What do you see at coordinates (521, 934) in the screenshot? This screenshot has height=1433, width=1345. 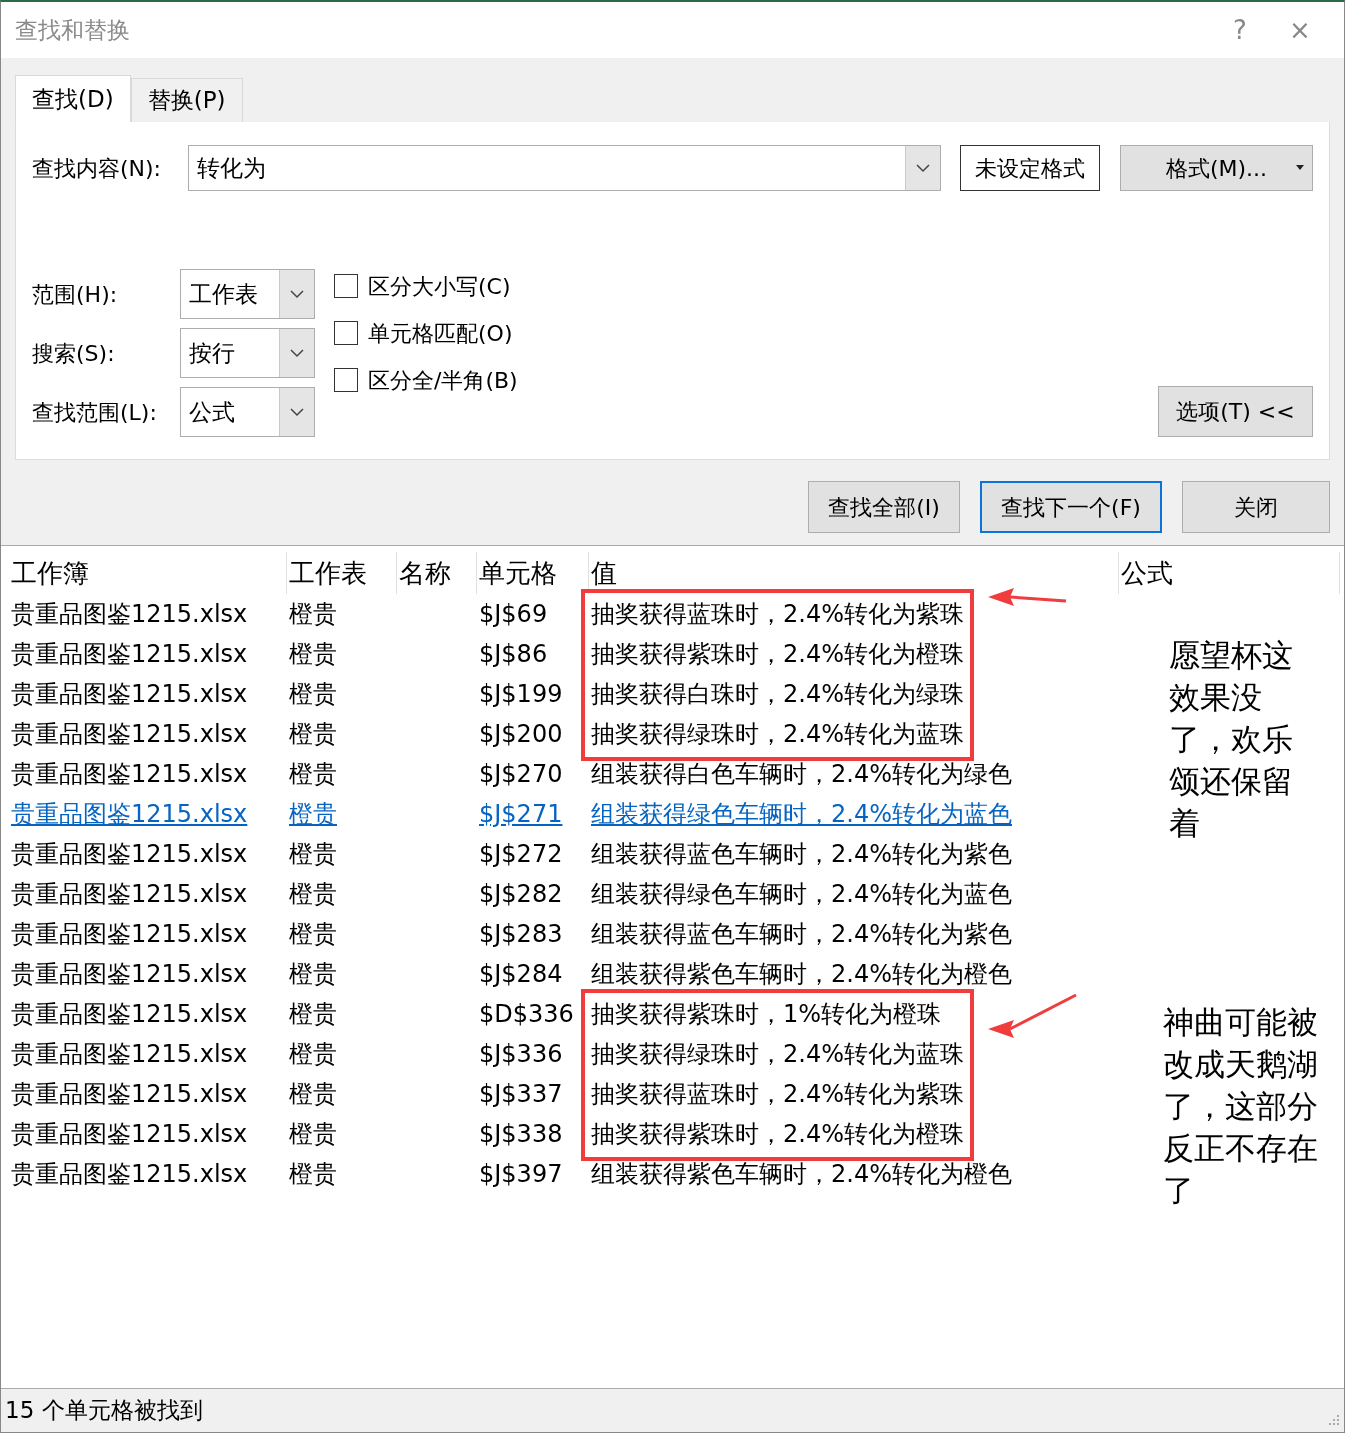 I see `table-cell-text: $J$283` at bounding box center [521, 934].